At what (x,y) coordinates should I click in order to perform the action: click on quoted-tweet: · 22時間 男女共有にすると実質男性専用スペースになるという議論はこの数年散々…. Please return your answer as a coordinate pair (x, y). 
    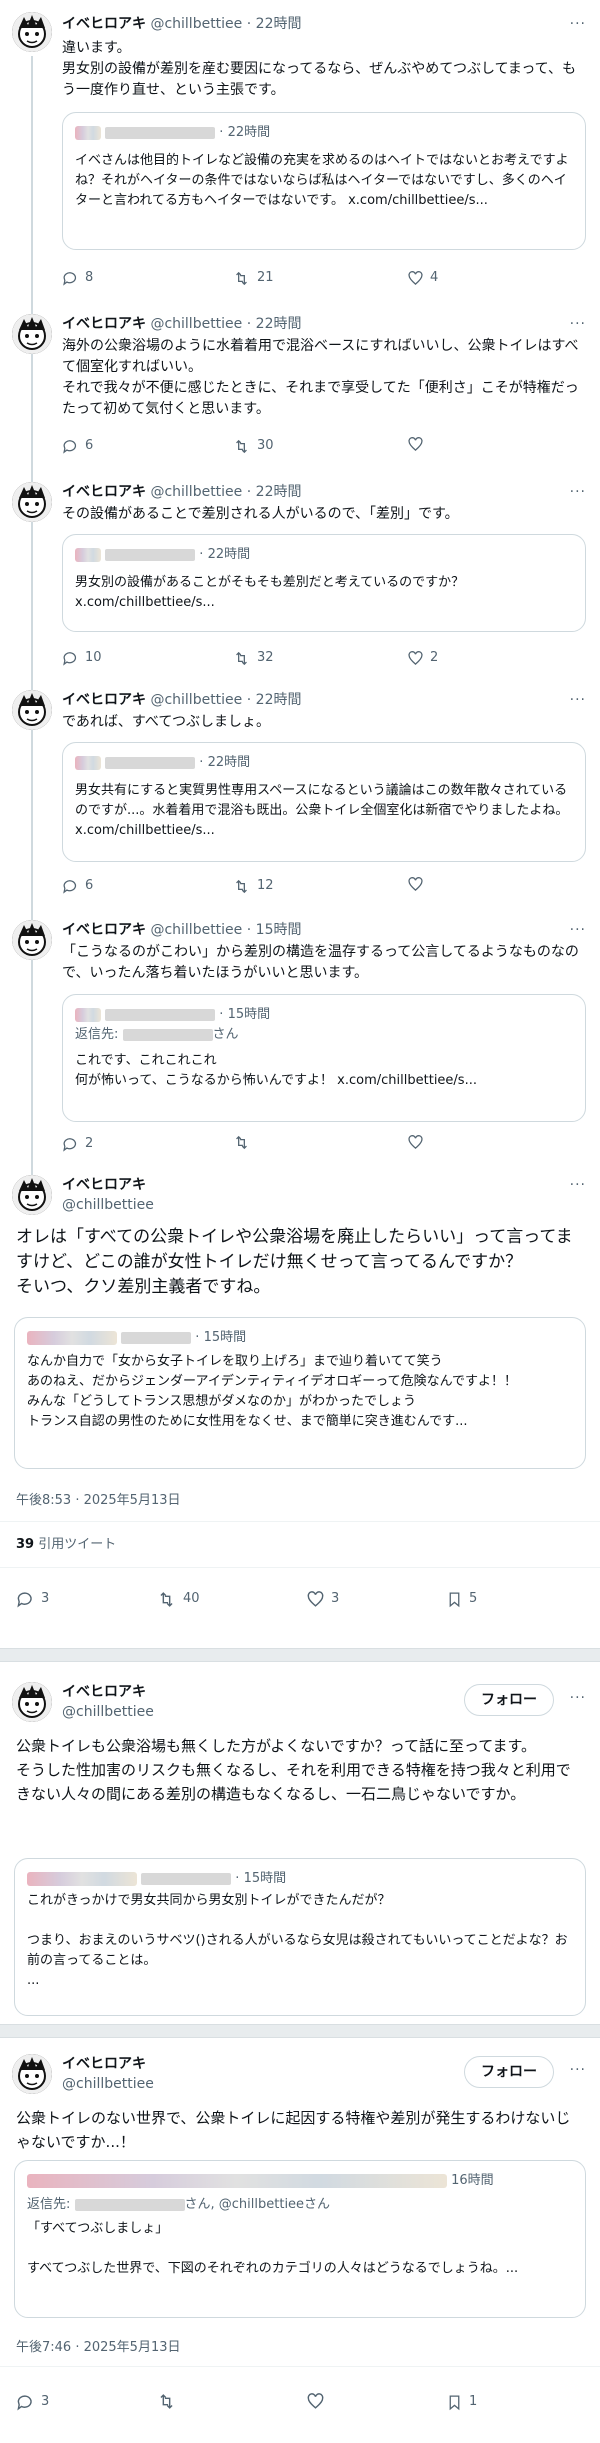
    Looking at the image, I should click on (324, 802).